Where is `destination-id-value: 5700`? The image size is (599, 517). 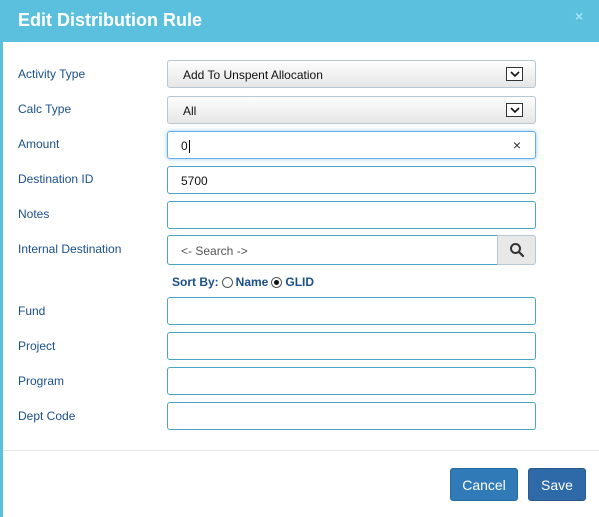 destination-id-value: 5700 is located at coordinates (194, 181).